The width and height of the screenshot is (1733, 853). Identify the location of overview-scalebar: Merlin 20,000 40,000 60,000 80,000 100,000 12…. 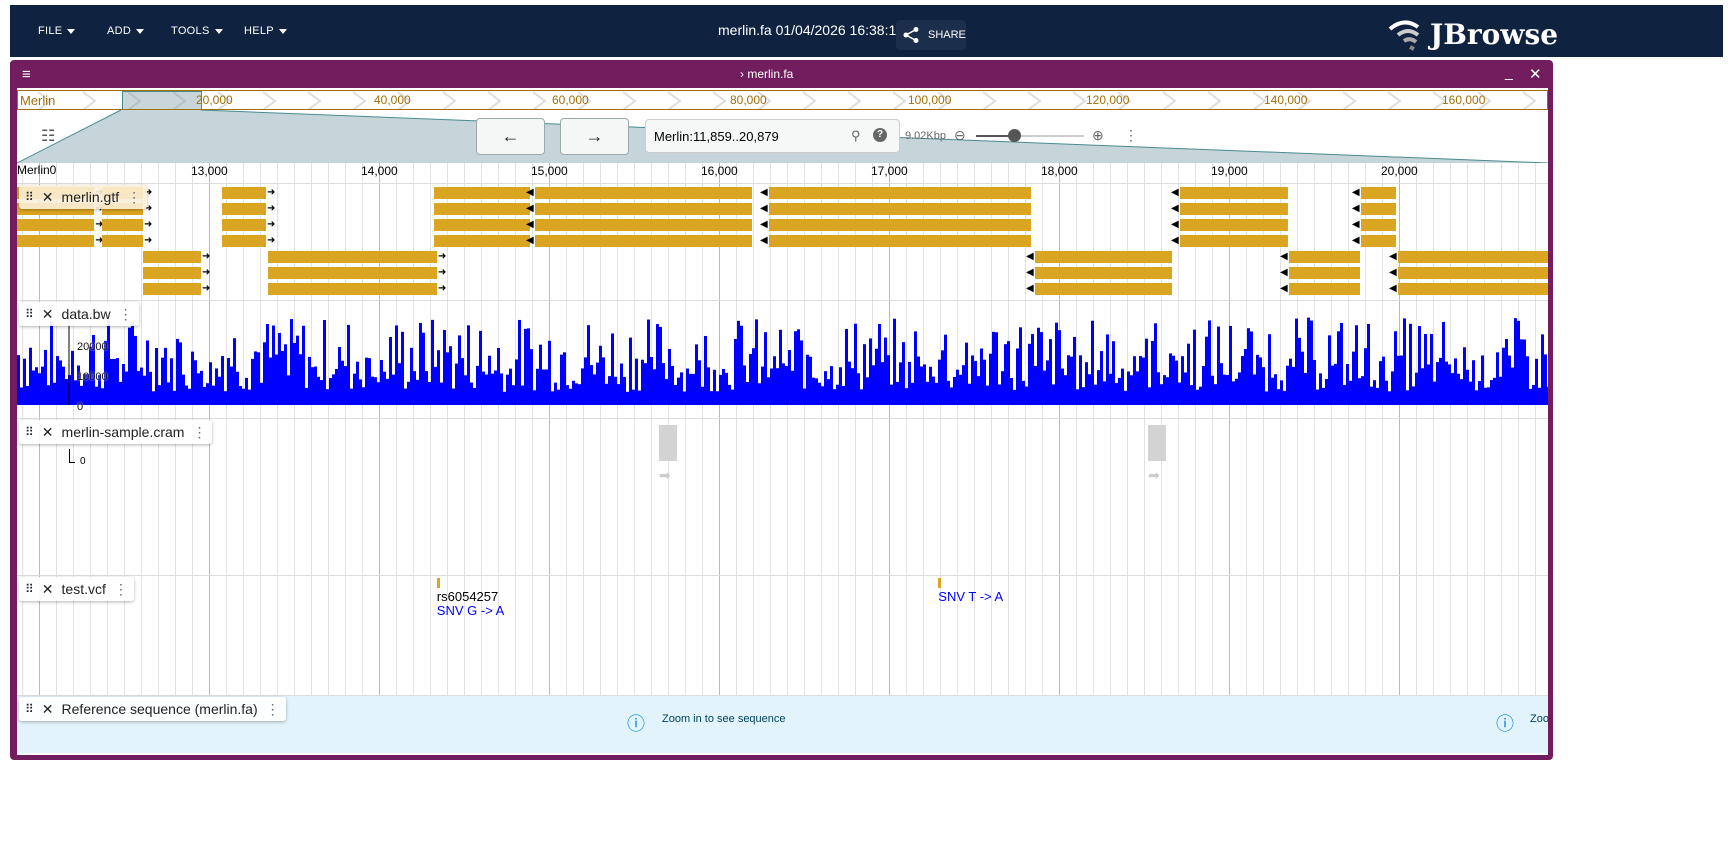
(782, 100).